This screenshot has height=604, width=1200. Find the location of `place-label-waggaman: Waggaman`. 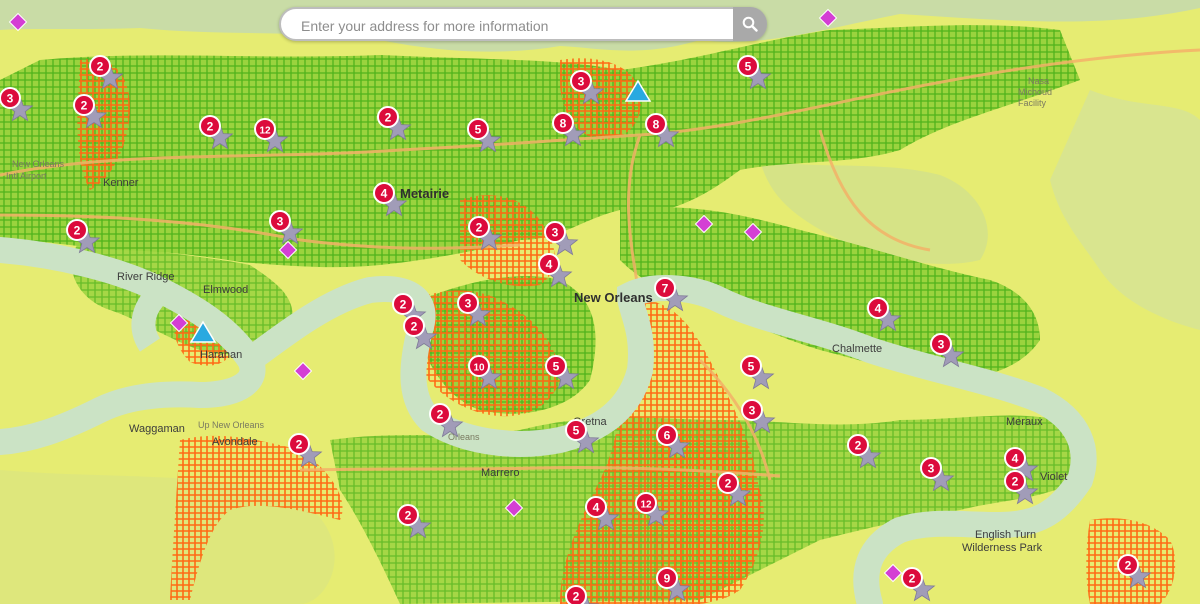

place-label-waggaman: Waggaman is located at coordinates (157, 429).